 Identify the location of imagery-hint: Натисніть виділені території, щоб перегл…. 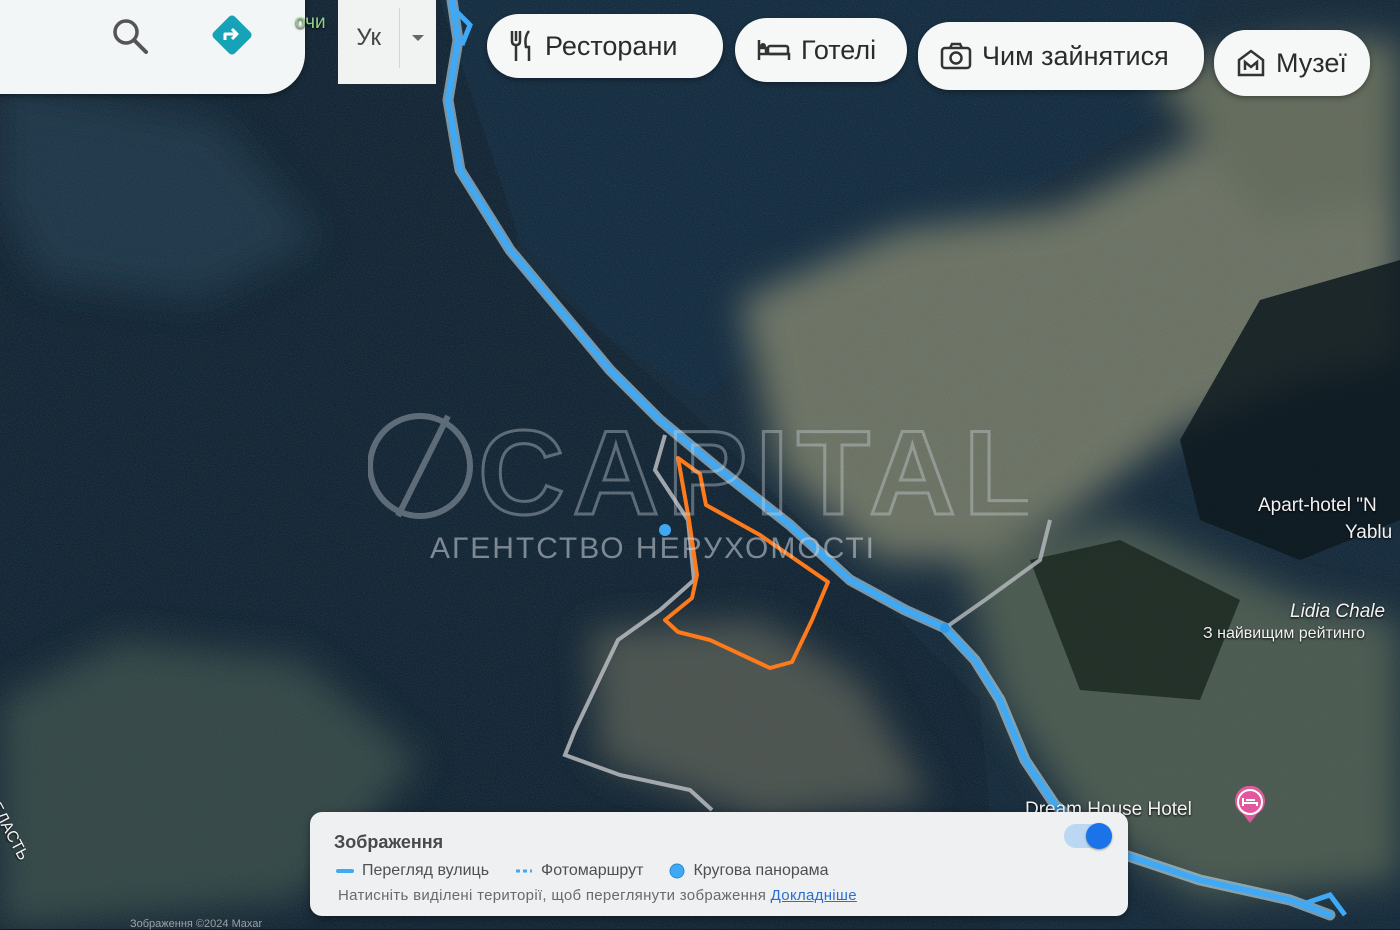
(597, 895).